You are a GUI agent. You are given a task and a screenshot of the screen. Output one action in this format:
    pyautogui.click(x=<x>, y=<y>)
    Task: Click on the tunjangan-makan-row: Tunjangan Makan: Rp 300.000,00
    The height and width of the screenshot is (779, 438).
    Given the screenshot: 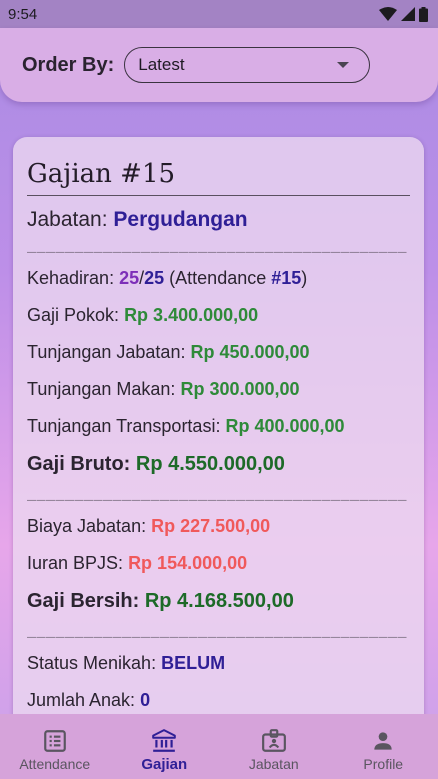 What is the action you would take?
    pyautogui.click(x=218, y=389)
    